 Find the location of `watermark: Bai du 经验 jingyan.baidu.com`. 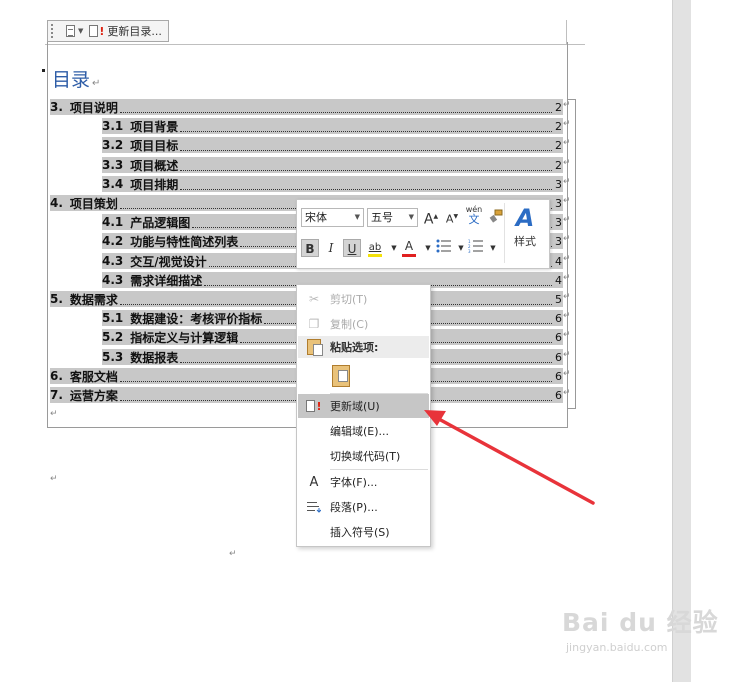

watermark: Bai du 经验 jingyan.baidu.com is located at coordinates (640, 628).